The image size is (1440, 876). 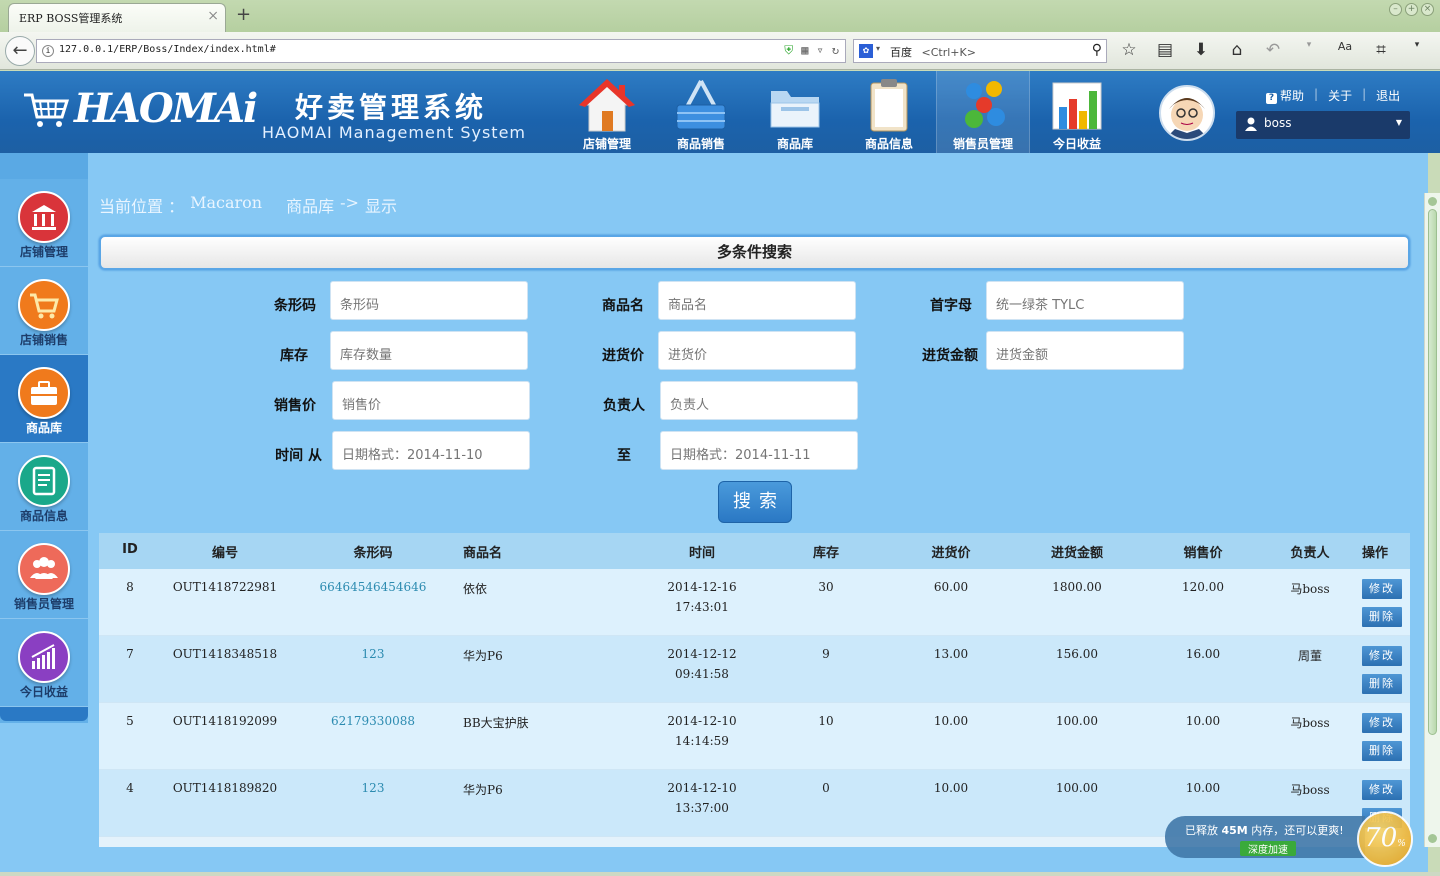 What do you see at coordinates (1085, 350) in the screenshot?
I see `cost-total-input` at bounding box center [1085, 350].